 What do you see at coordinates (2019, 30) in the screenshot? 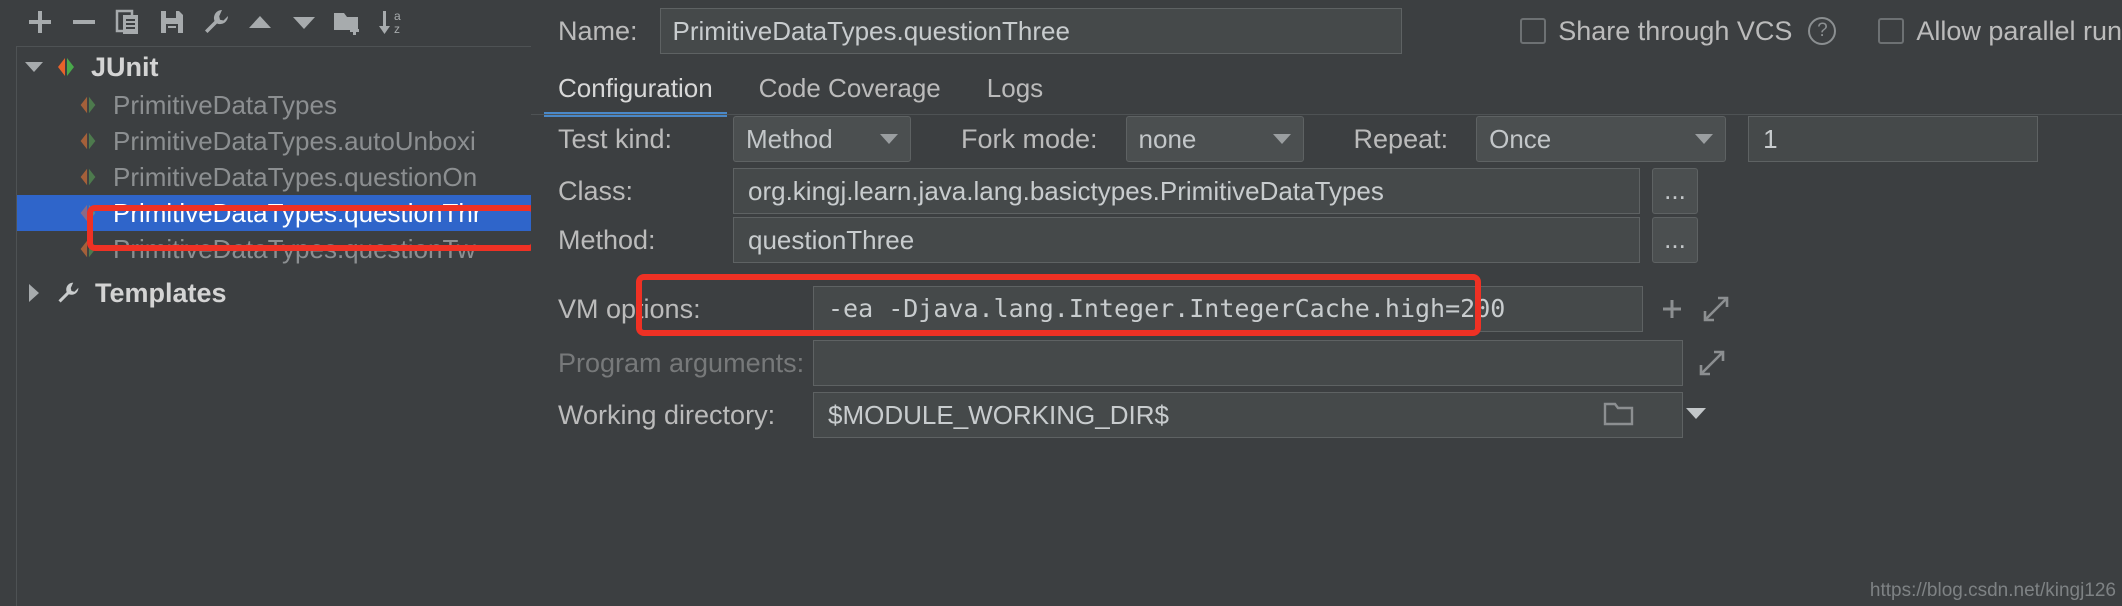
I see `allow-parallel-label: Allow parallel run` at bounding box center [2019, 30].